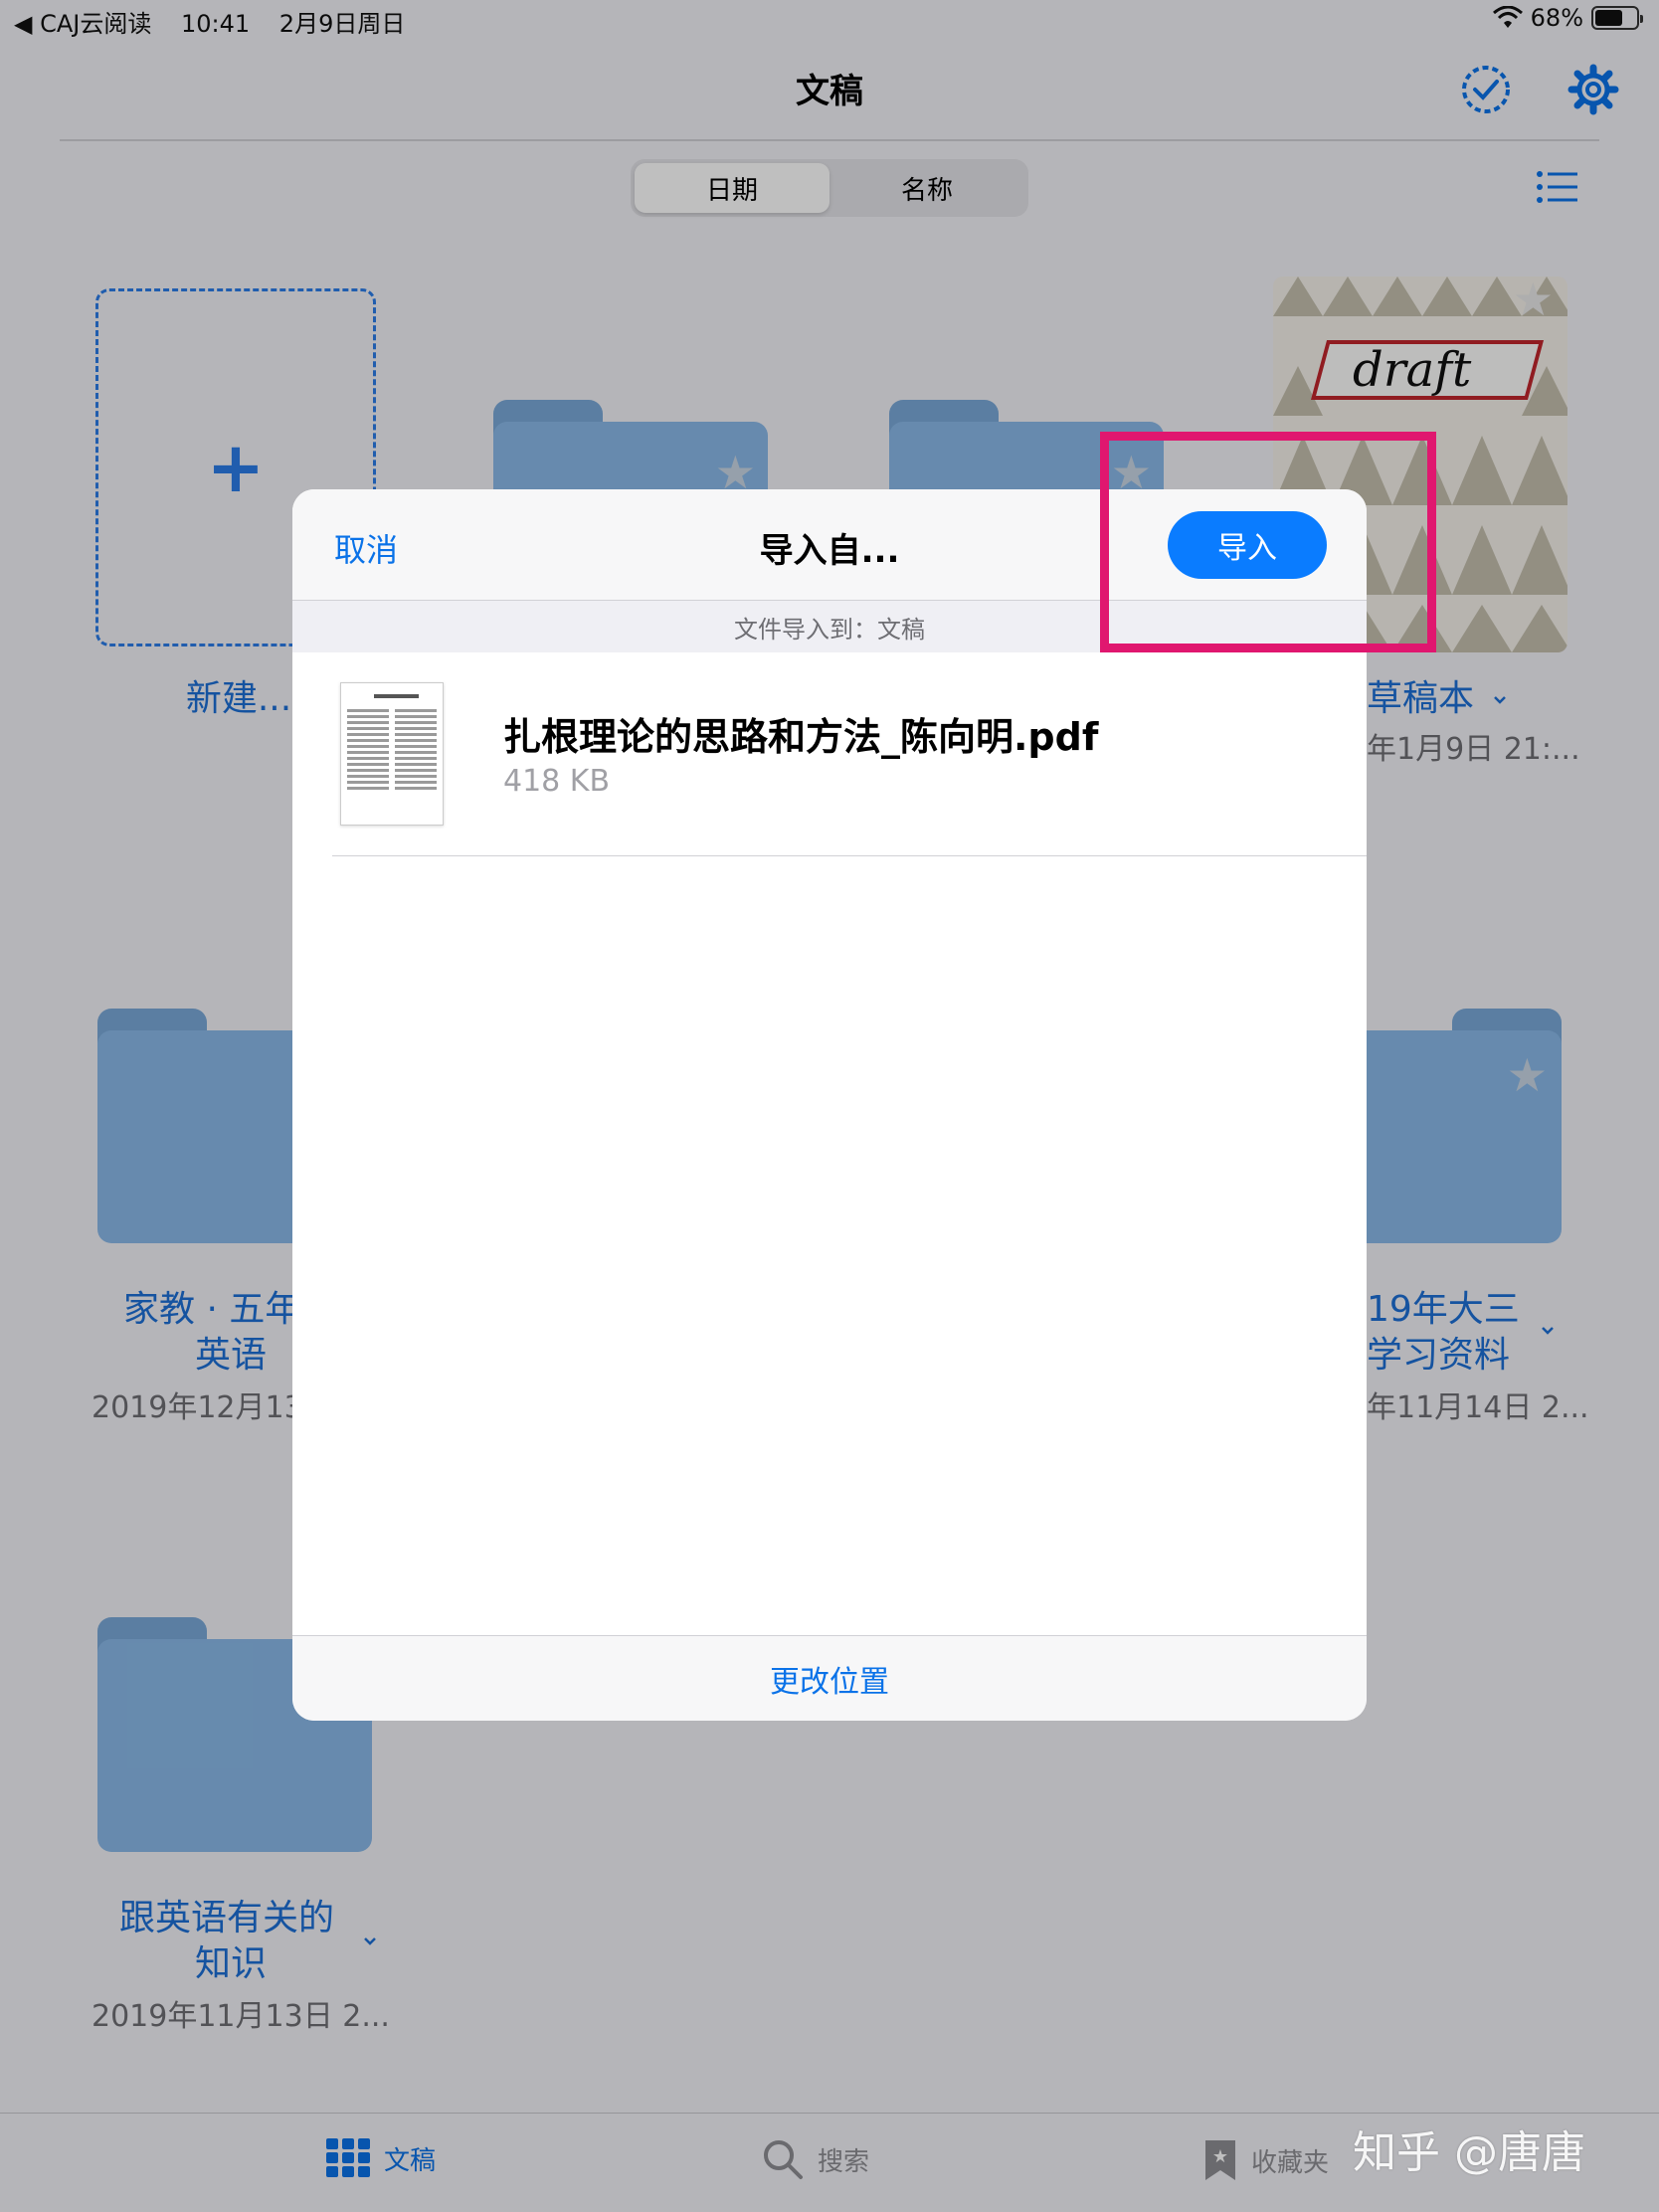  I want to click on watermark: 知乎 @唐唐, so click(1469, 2152).